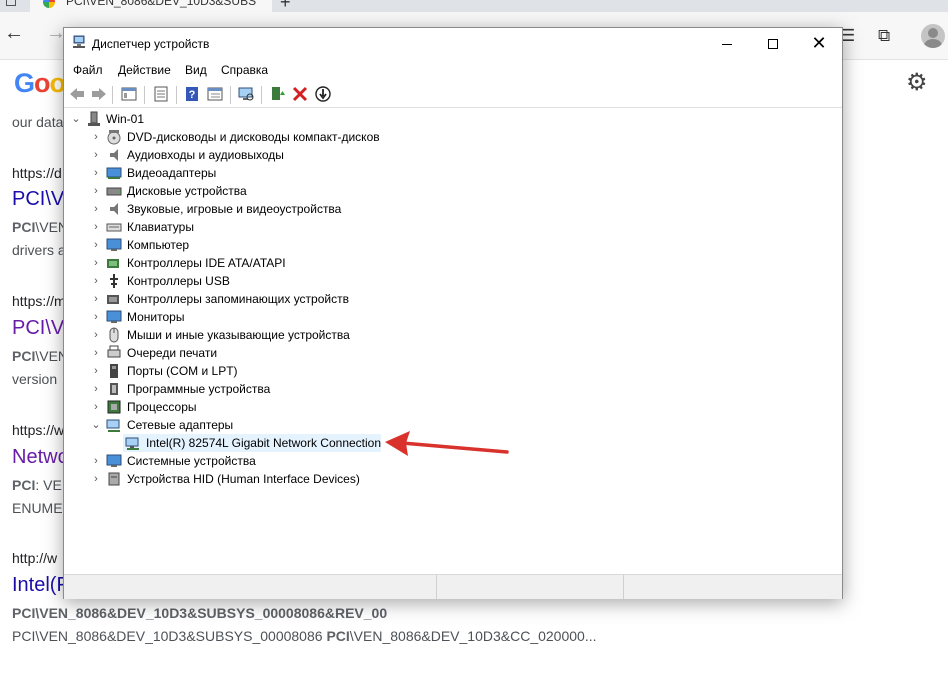 The width and height of the screenshot is (948, 682). Describe the element at coordinates (447, 443) in the screenshot. I see `annotation-arrow` at that location.